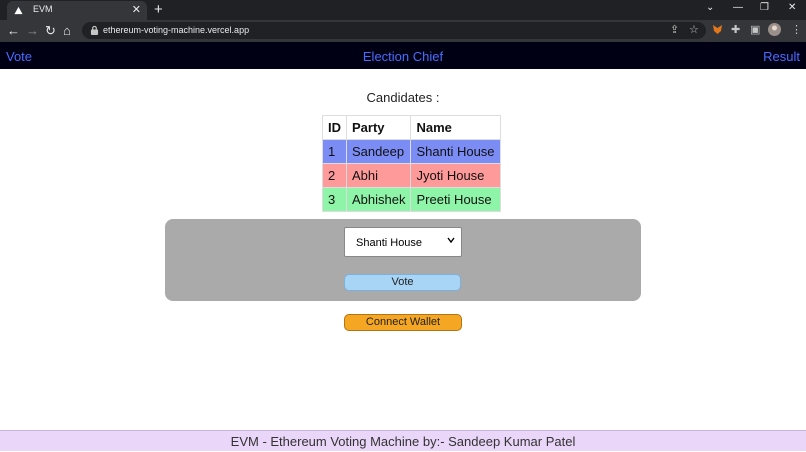 This screenshot has height=452, width=806. Describe the element at coordinates (378, 127) in the screenshot. I see `column-header-party: Party` at that location.